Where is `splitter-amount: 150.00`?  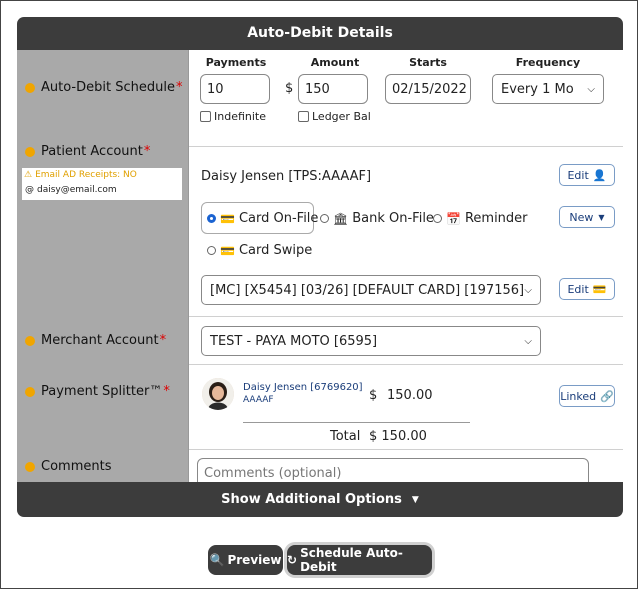 splitter-amount: 150.00 is located at coordinates (410, 395).